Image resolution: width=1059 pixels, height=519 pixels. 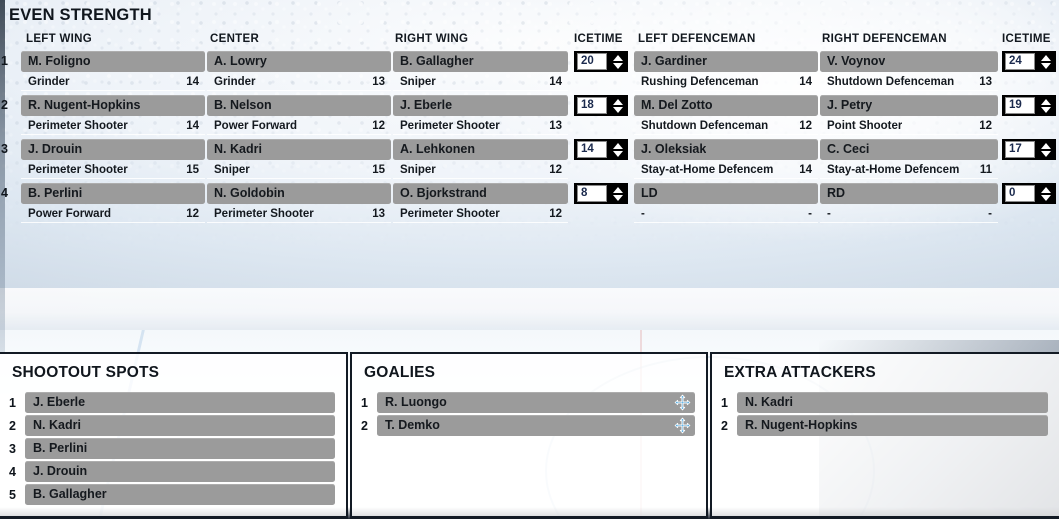 What do you see at coordinates (299, 214) in the screenshot?
I see `stat-center-4: Perimeter Shooter 13` at bounding box center [299, 214].